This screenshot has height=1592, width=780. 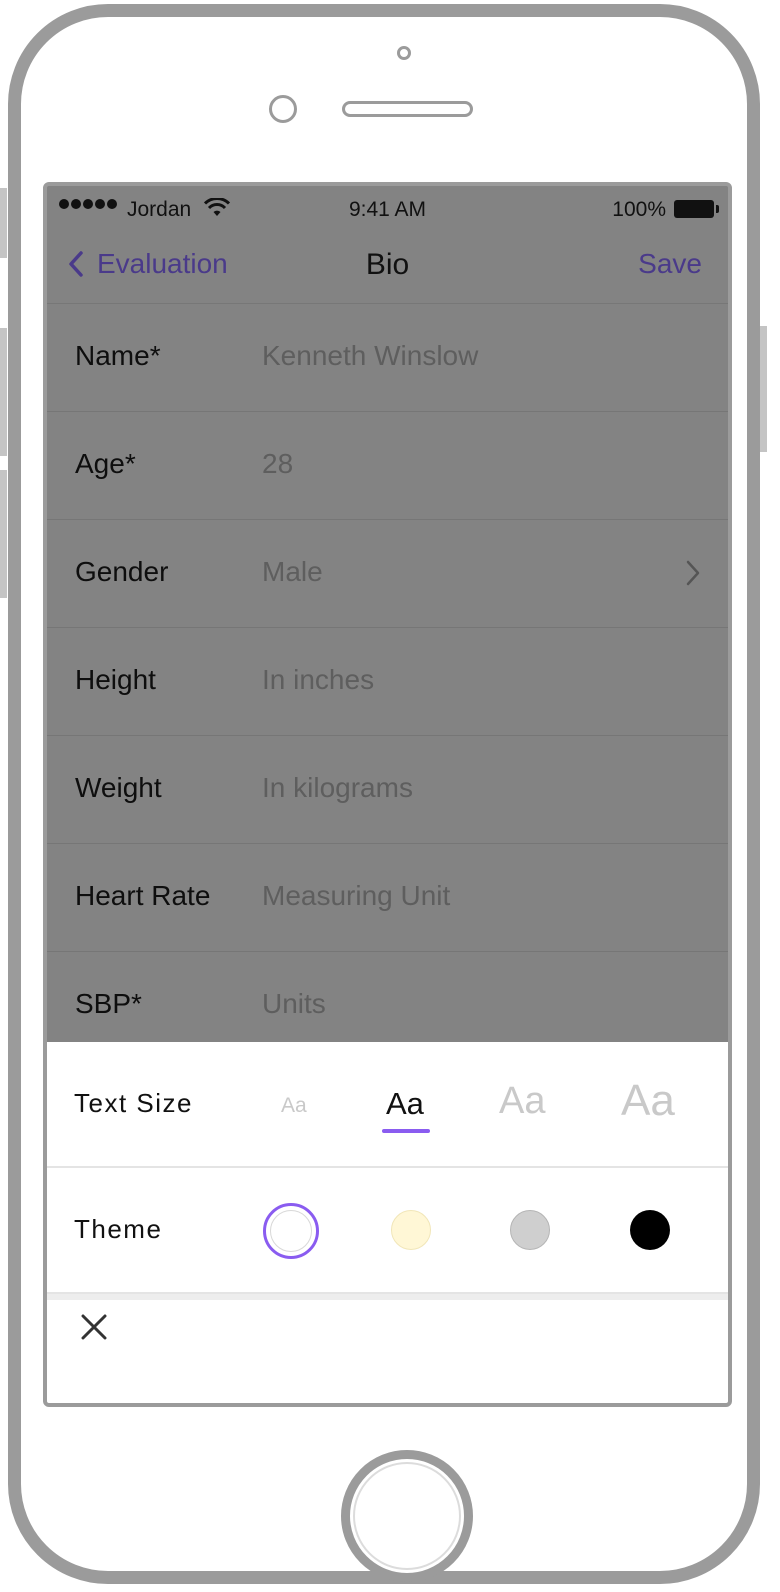 I want to click on weight-field: In kilograms, so click(x=337, y=788).